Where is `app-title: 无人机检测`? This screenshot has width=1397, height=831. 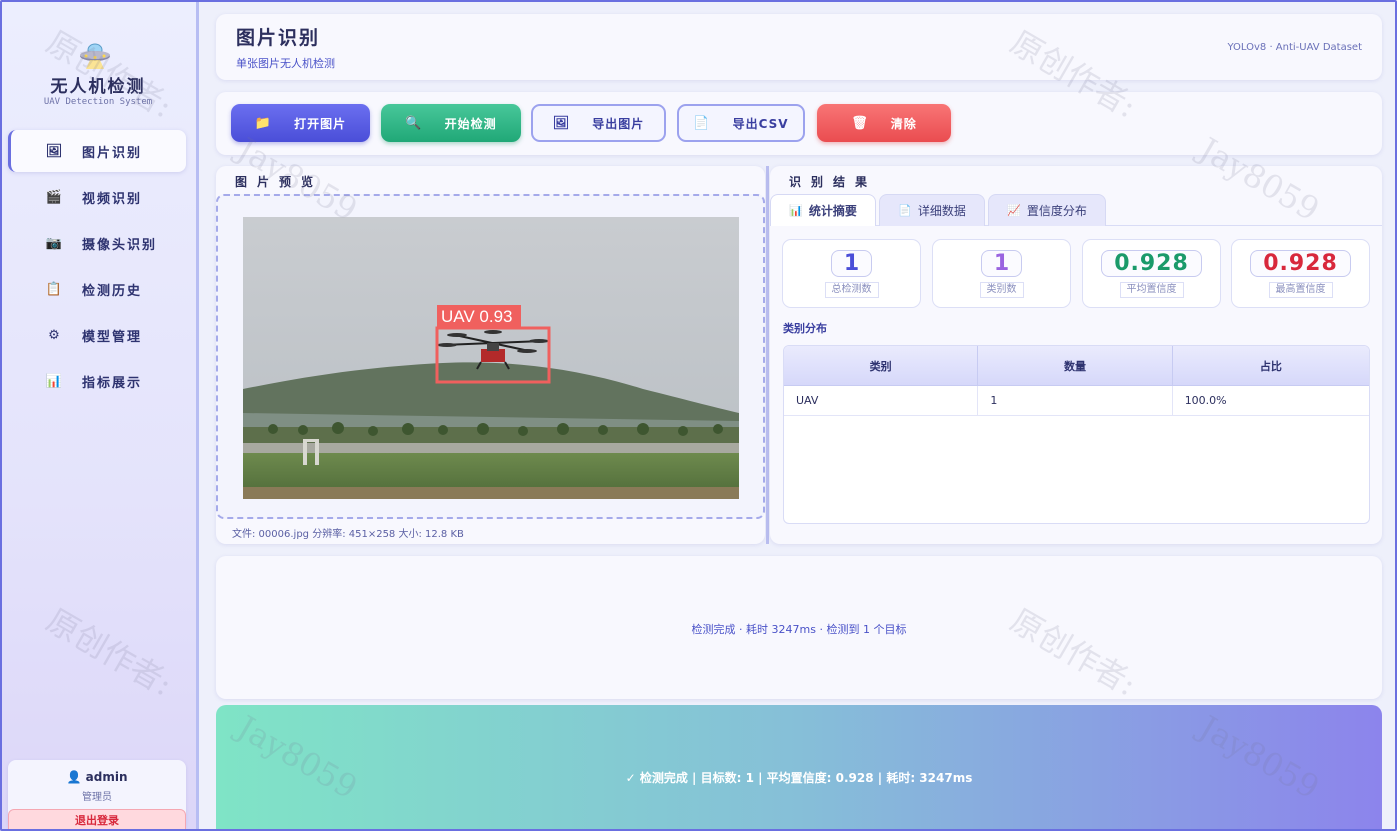 app-title: 无人机检测 is located at coordinates (98, 87).